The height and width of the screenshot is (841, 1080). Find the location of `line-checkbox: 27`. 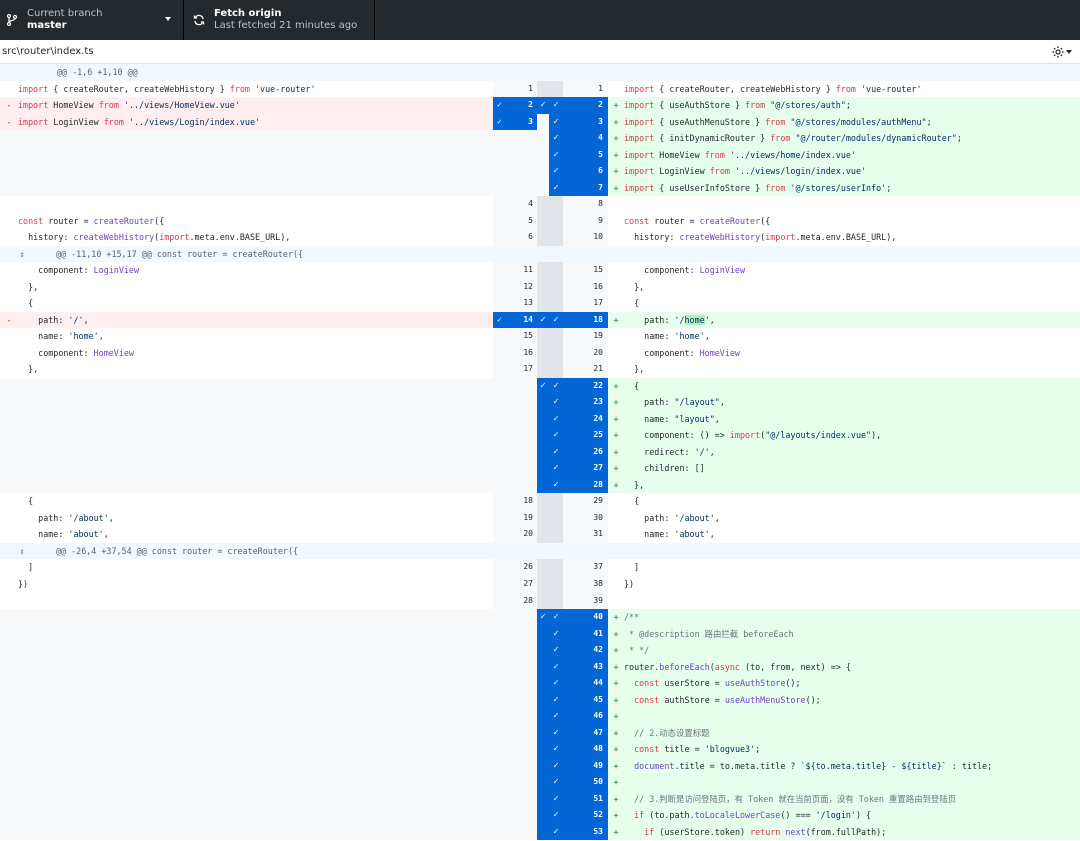

line-checkbox: 27 is located at coordinates (585, 468).